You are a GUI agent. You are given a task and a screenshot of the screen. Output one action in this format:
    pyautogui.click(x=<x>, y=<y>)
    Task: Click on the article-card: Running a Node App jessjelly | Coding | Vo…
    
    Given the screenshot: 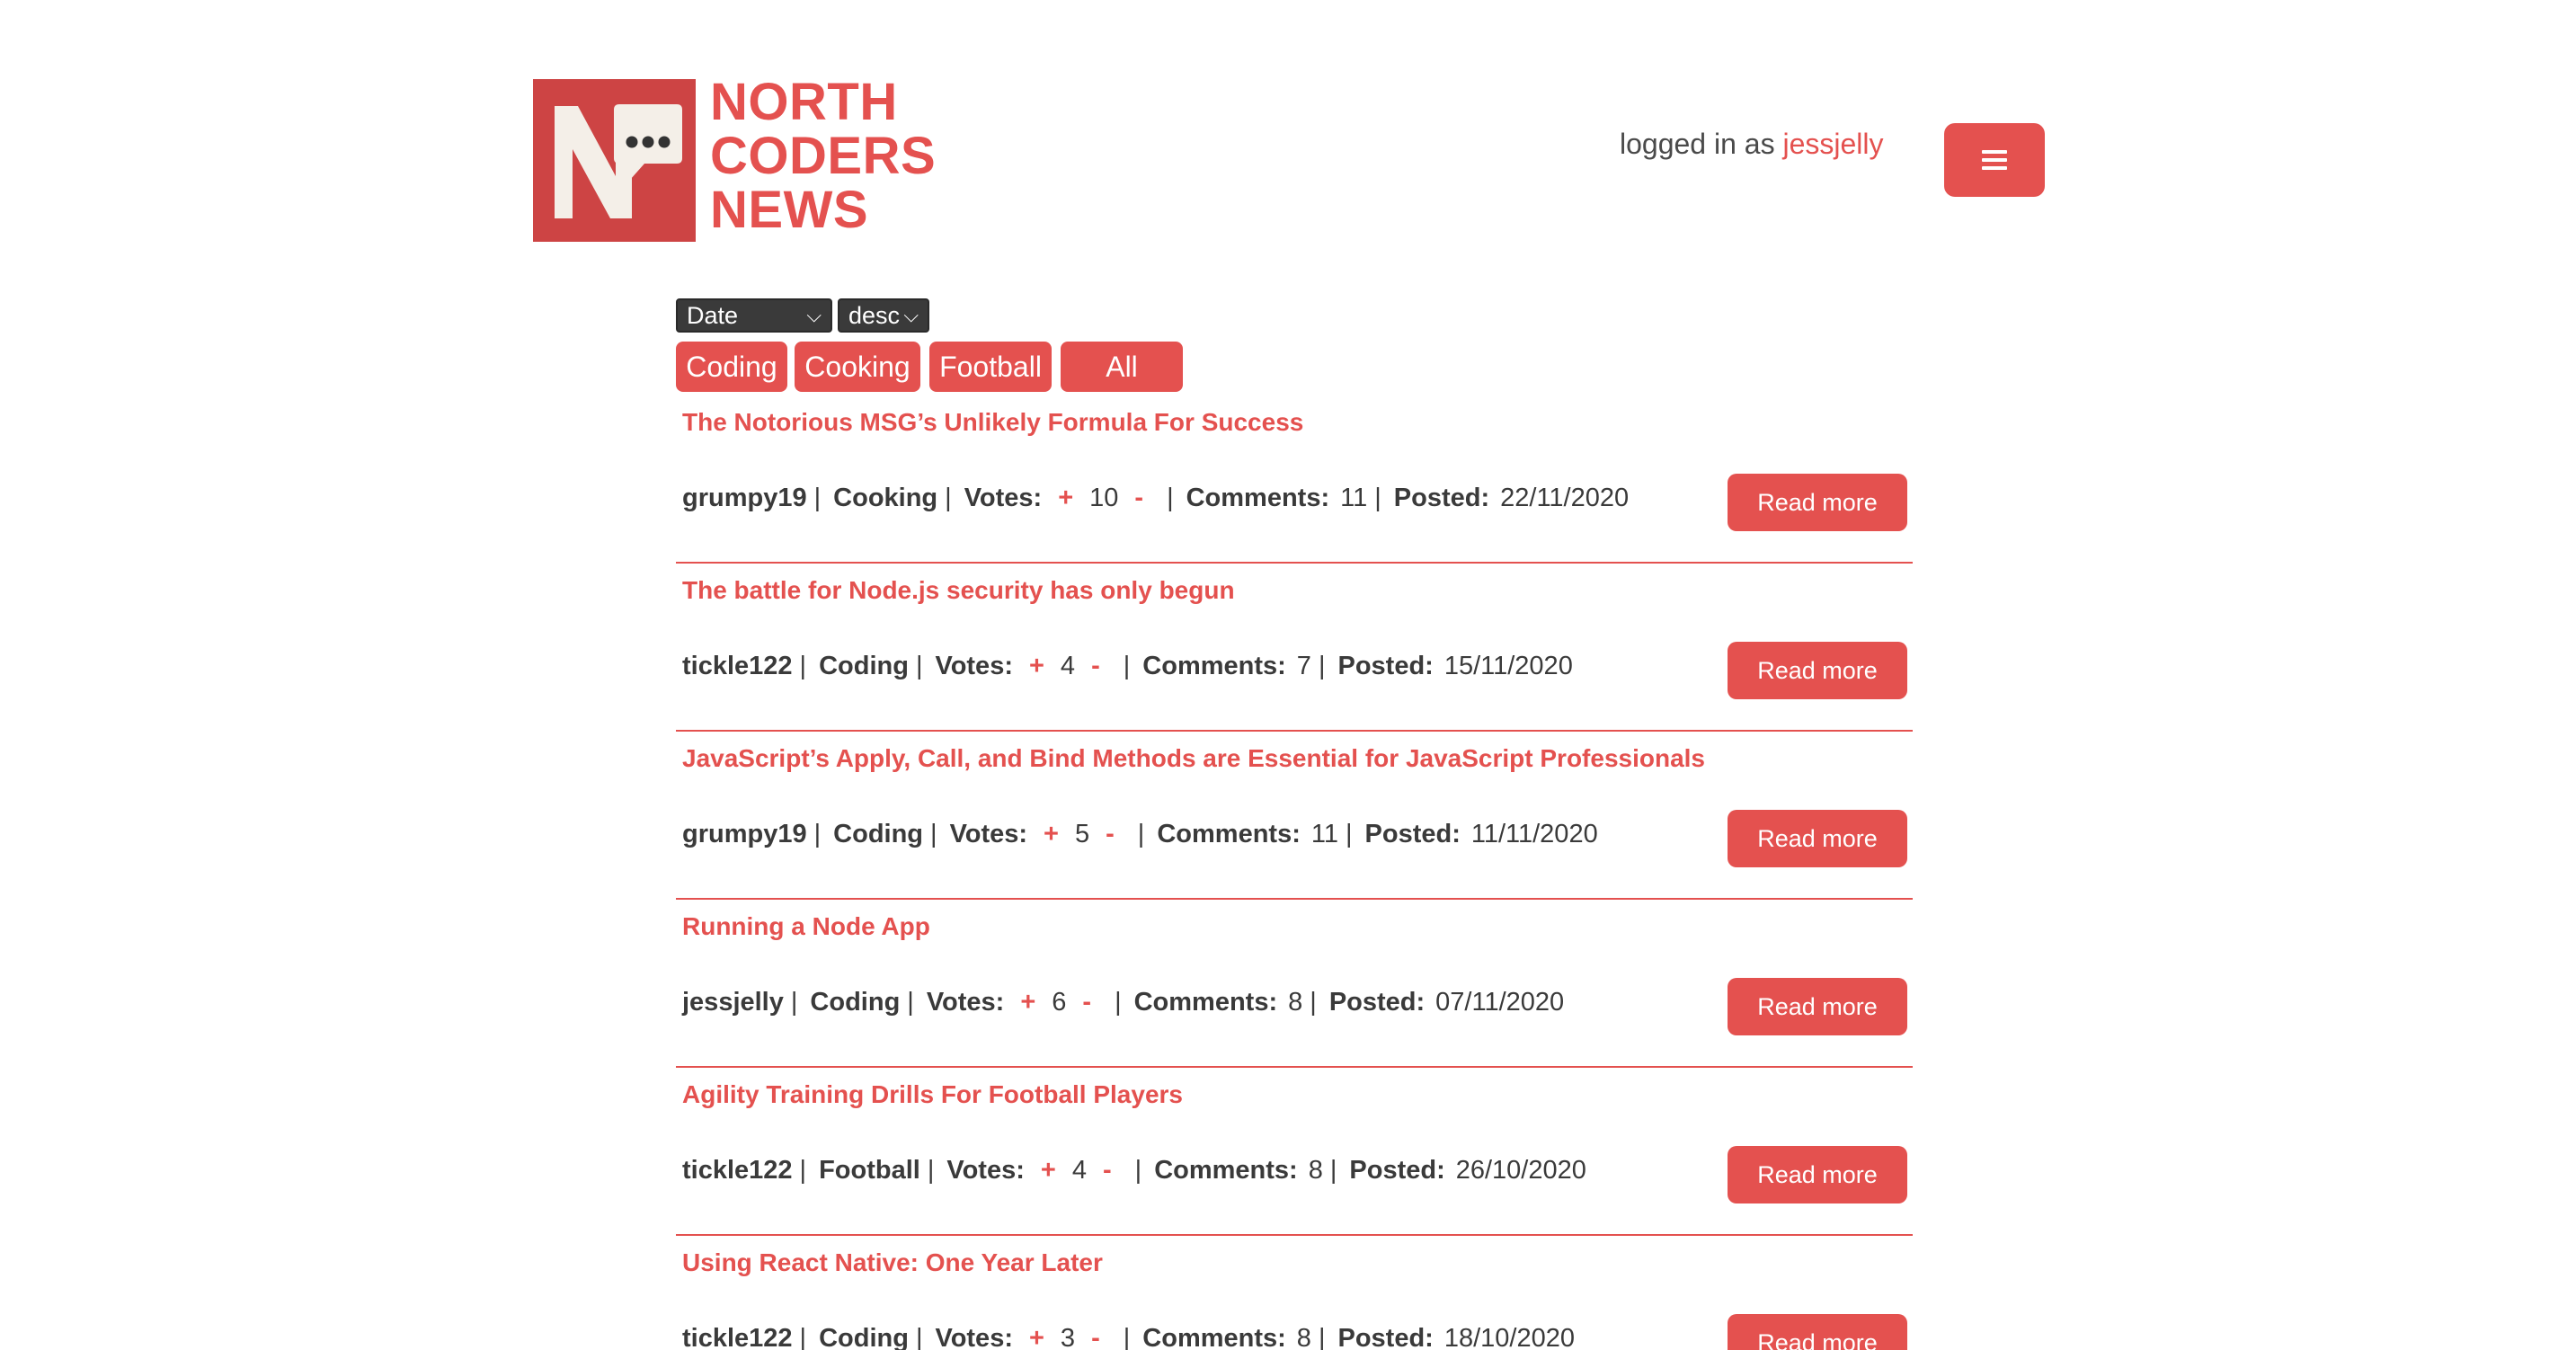 What is the action you would take?
    pyautogui.click(x=1294, y=984)
    